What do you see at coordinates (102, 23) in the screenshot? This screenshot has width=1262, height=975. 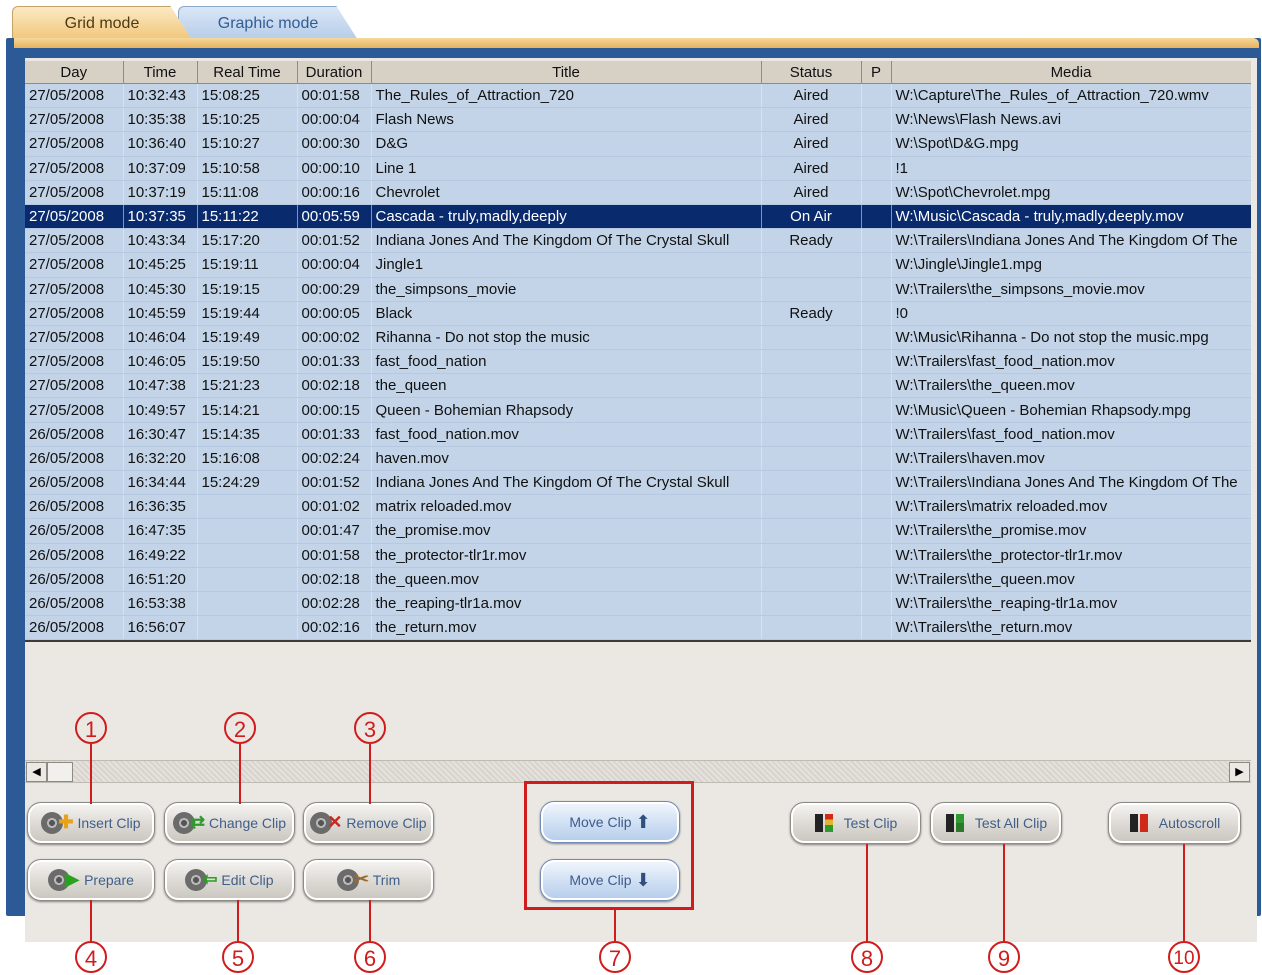 I see `tab-grid-mode: Grid mode` at bounding box center [102, 23].